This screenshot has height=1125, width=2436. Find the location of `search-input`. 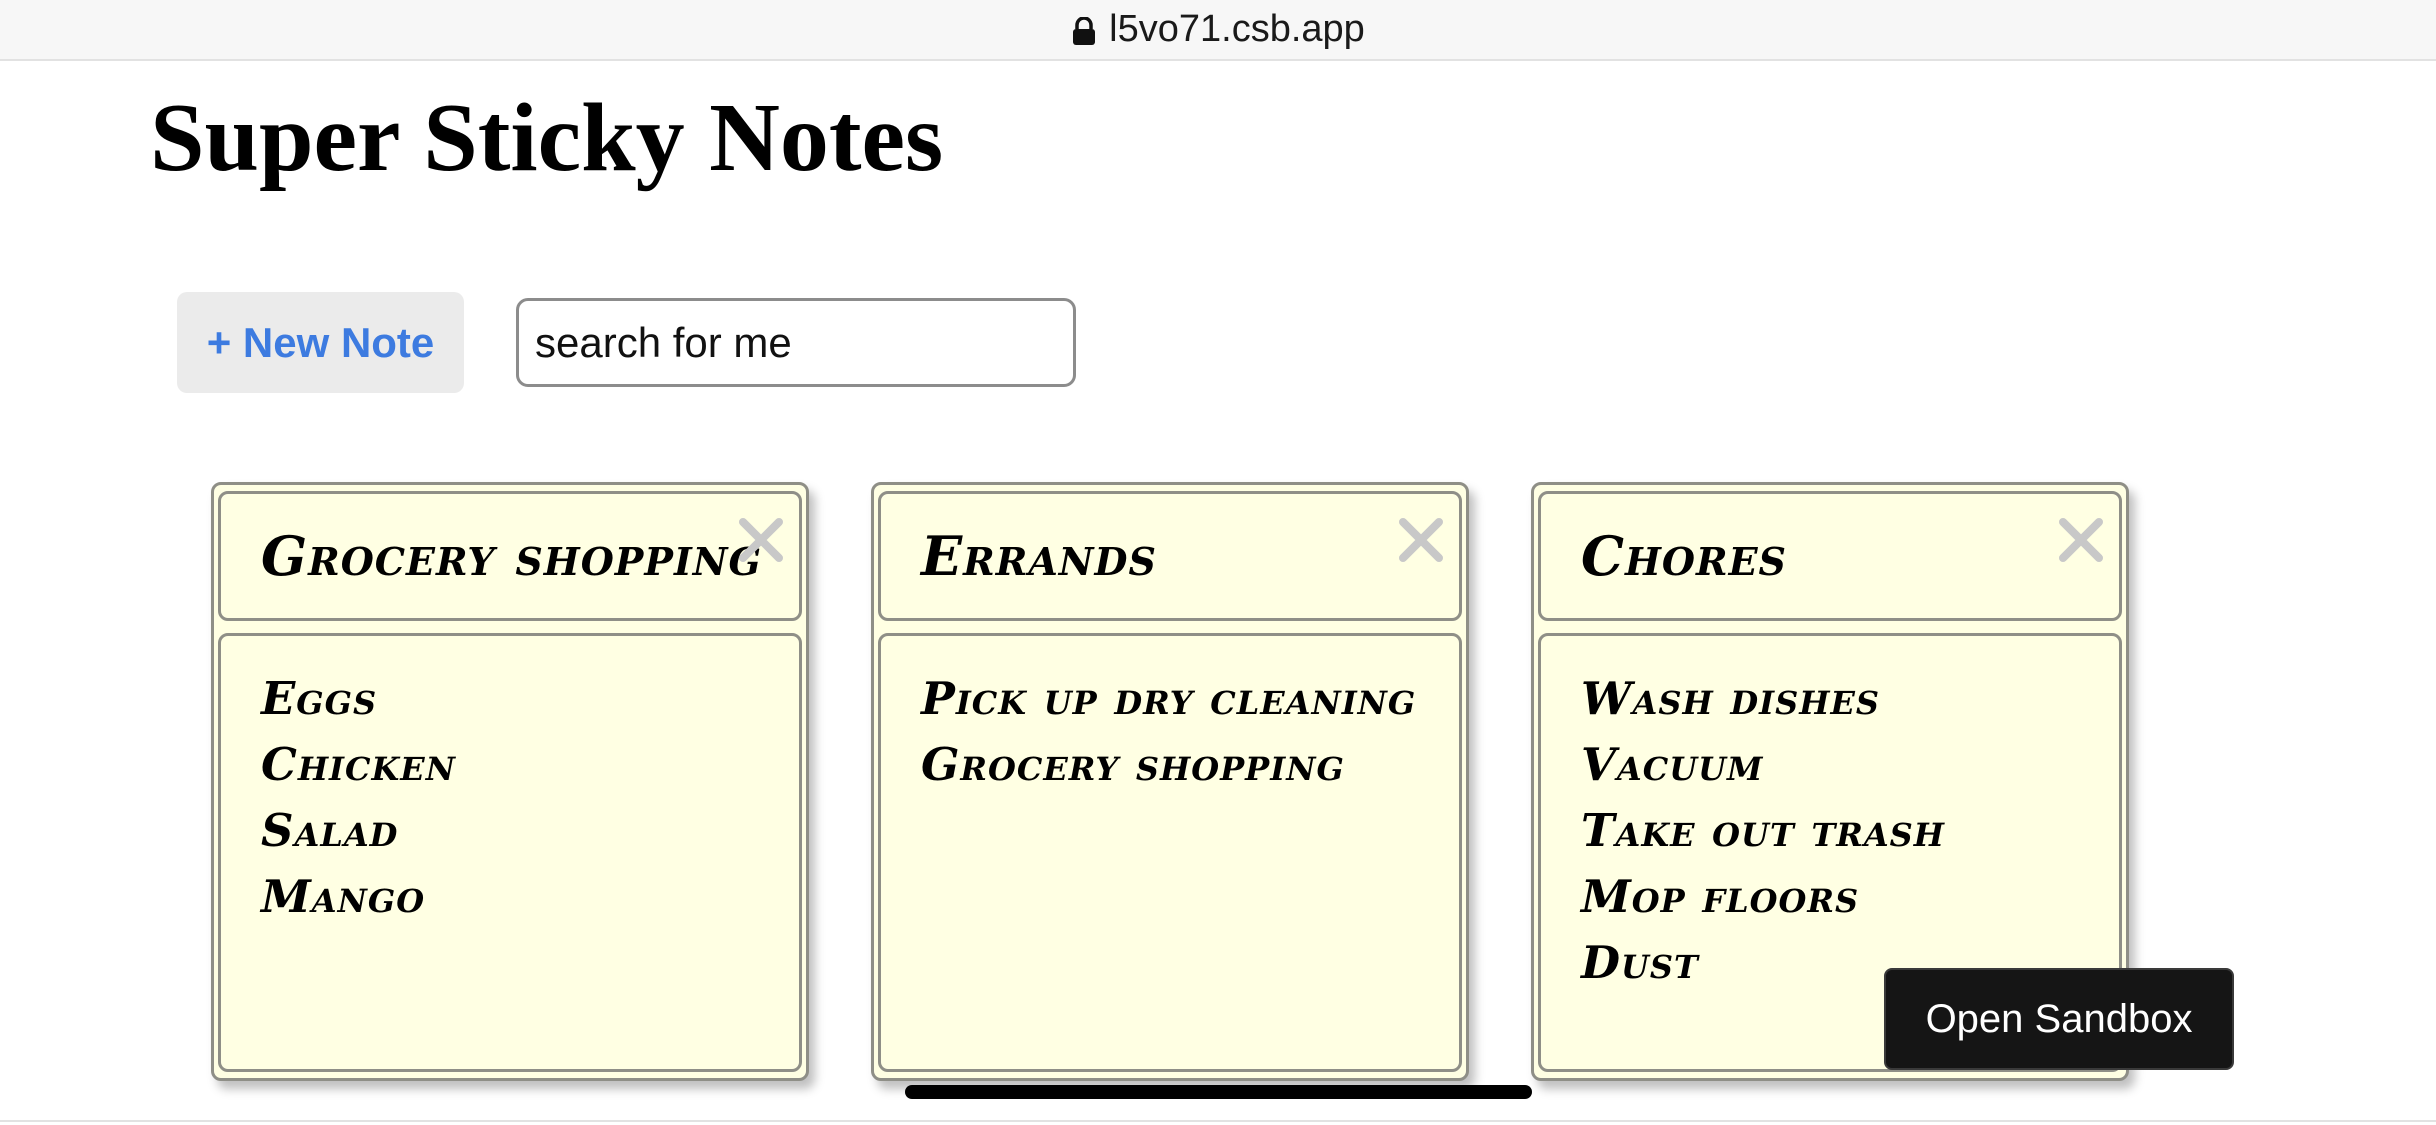

search-input is located at coordinates (796, 342).